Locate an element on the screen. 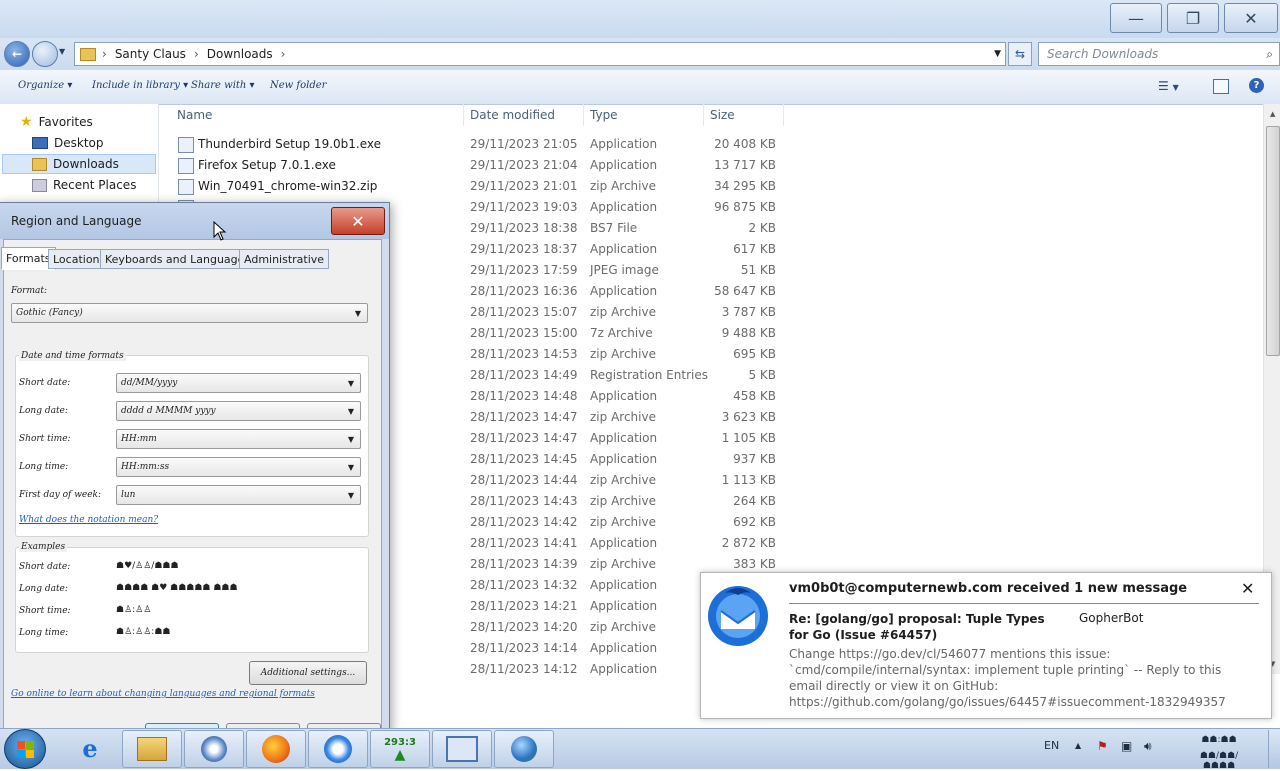 This screenshot has width=1280, height=771. archive-icon is located at coordinates (186, 187).